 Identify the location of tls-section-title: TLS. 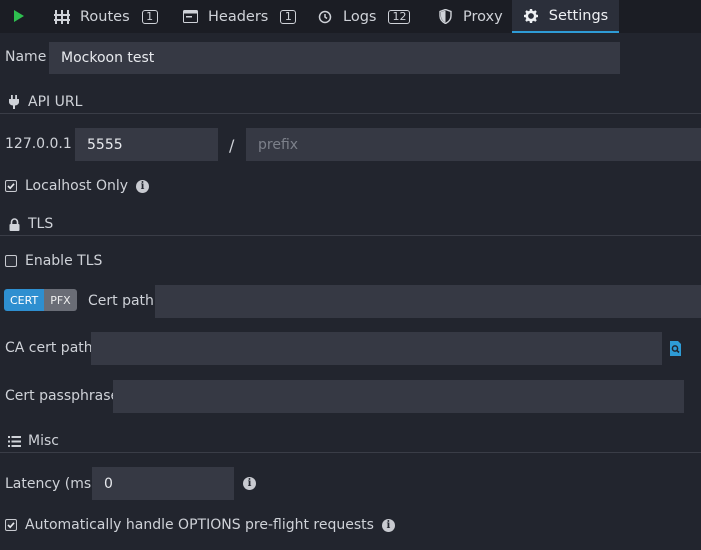
(41, 224).